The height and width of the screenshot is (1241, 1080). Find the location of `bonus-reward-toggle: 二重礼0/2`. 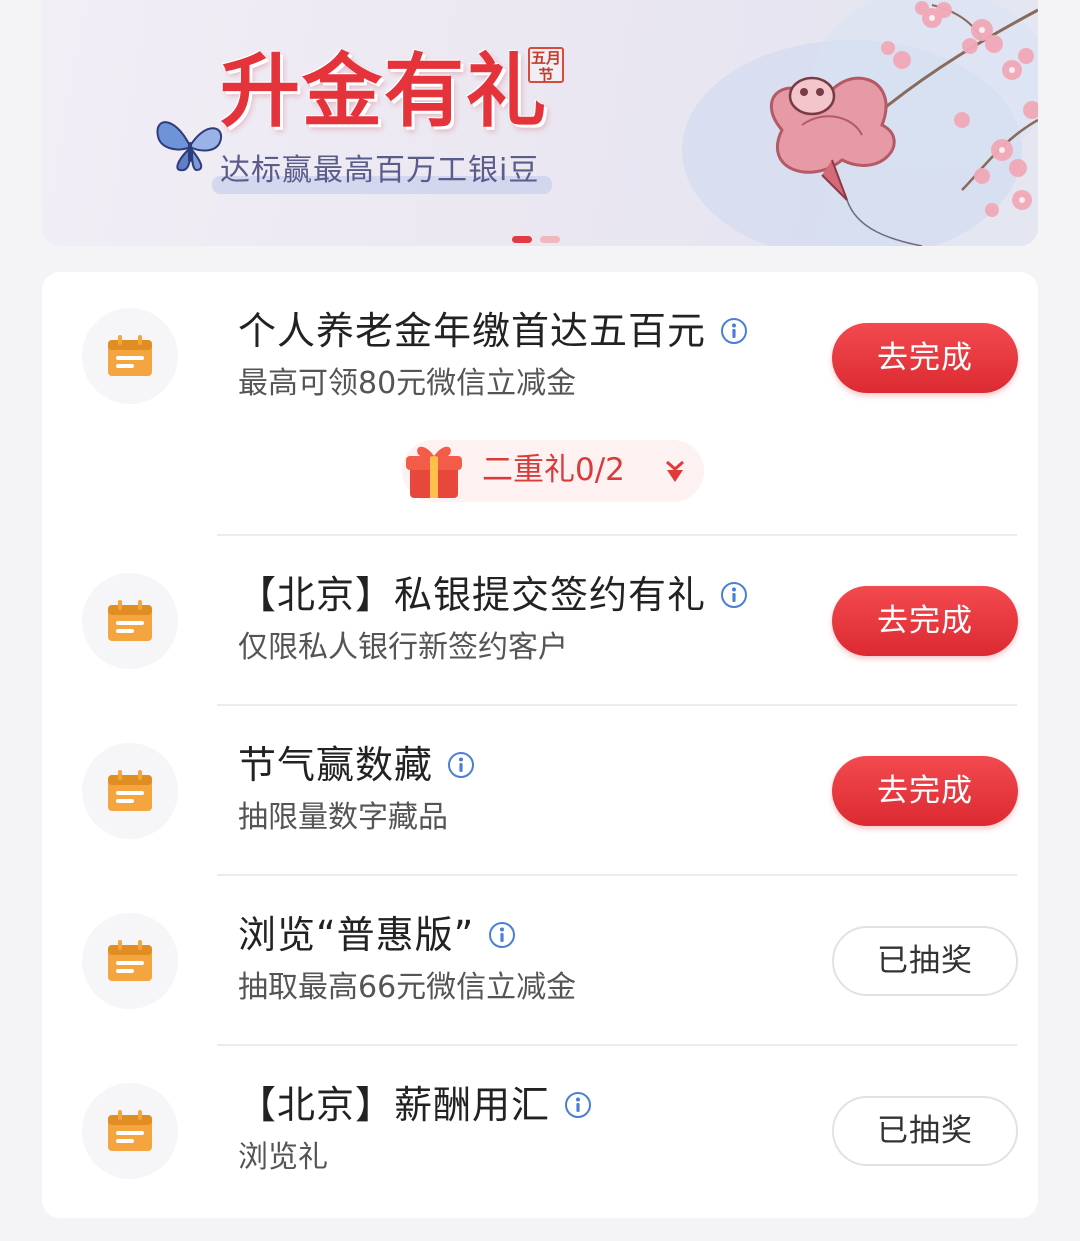

bonus-reward-toggle: 二重礼0/2 is located at coordinates (553, 471).